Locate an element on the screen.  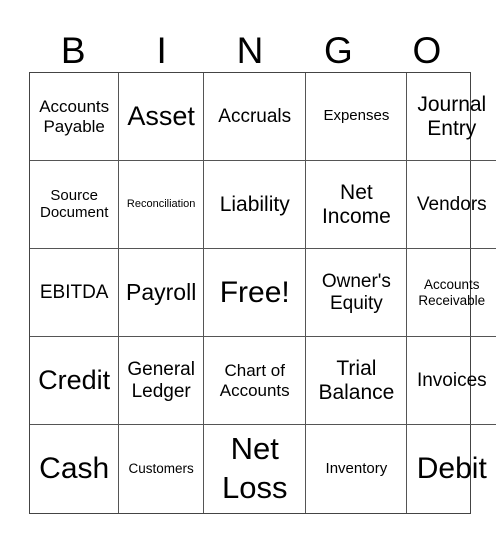
bingo-cell: Trial Balance is located at coordinates (357, 381).